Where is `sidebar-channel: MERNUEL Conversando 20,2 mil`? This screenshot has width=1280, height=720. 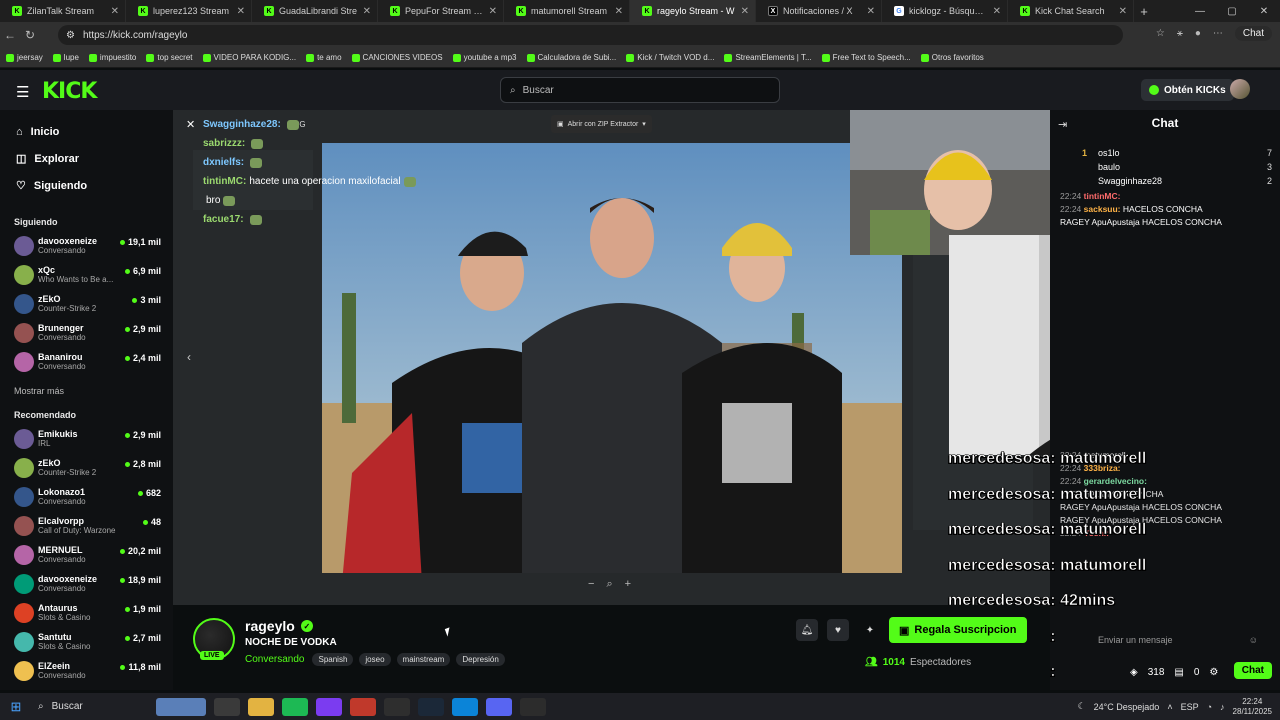 sidebar-channel: MERNUEL Conversando 20,2 mil is located at coordinates (86, 554).